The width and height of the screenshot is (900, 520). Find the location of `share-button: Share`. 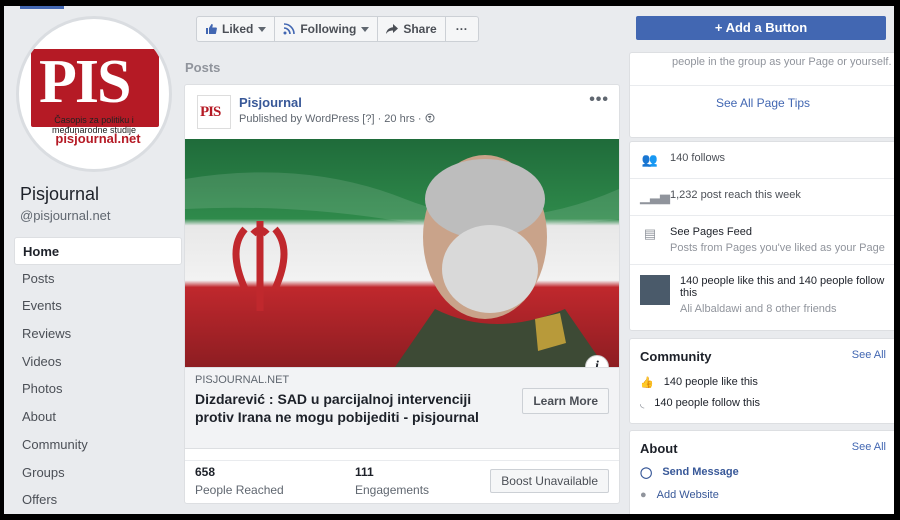

share-button: Share is located at coordinates (411, 29).